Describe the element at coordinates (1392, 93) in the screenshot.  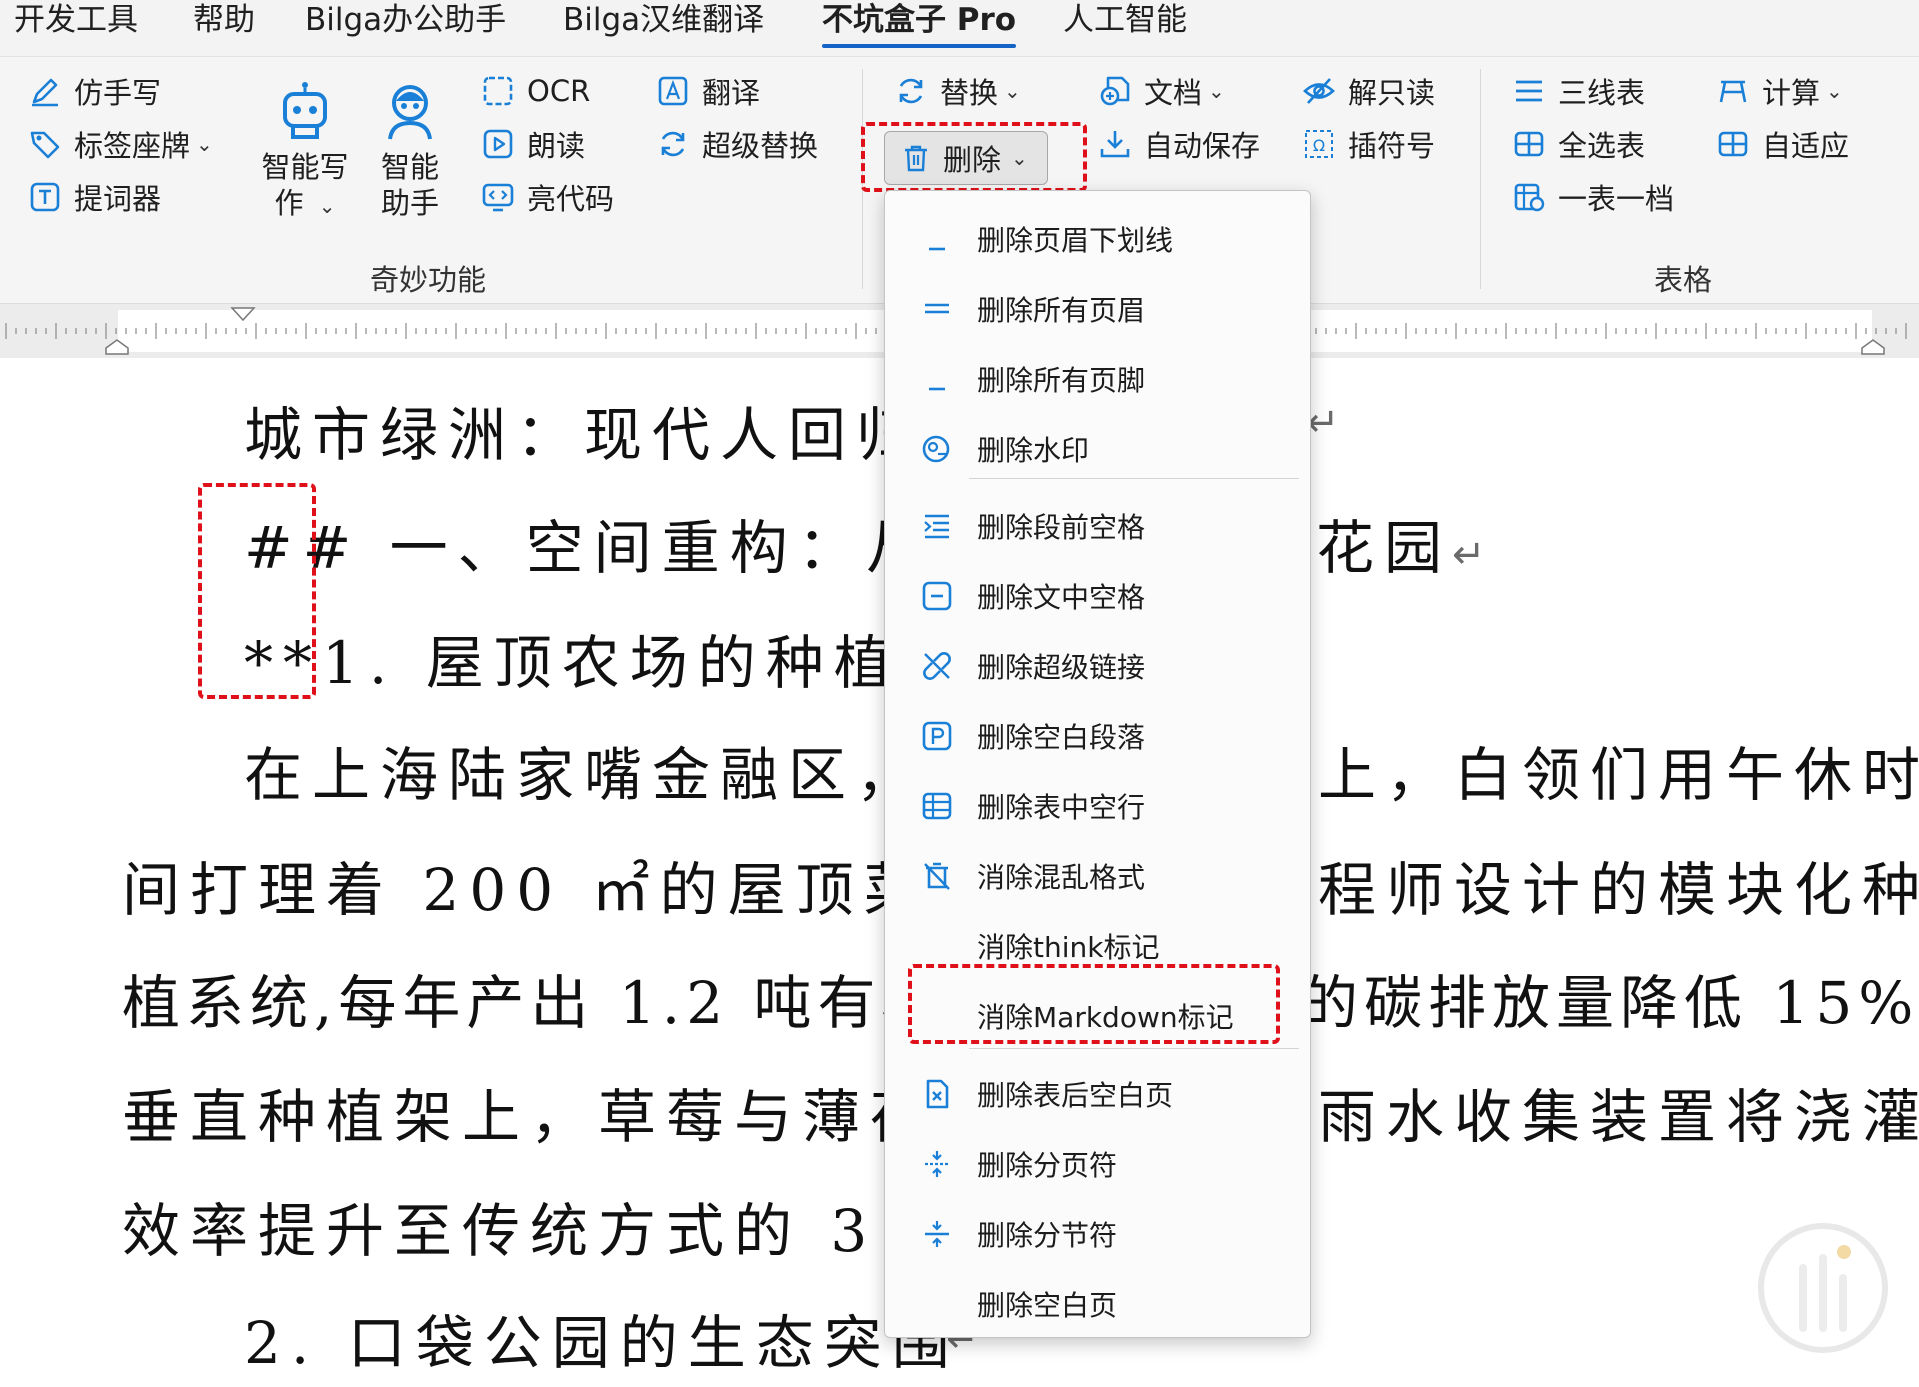
I see `remove-readonly-label: 解只读` at that location.